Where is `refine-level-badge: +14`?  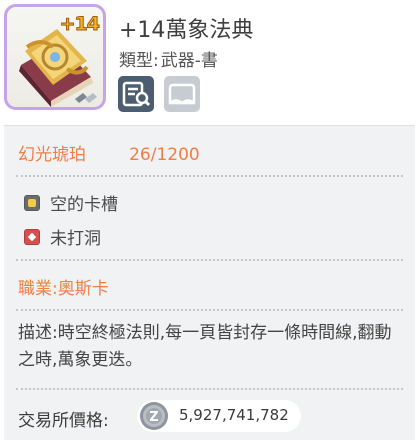 refine-level-badge: +14 is located at coordinates (79, 24).